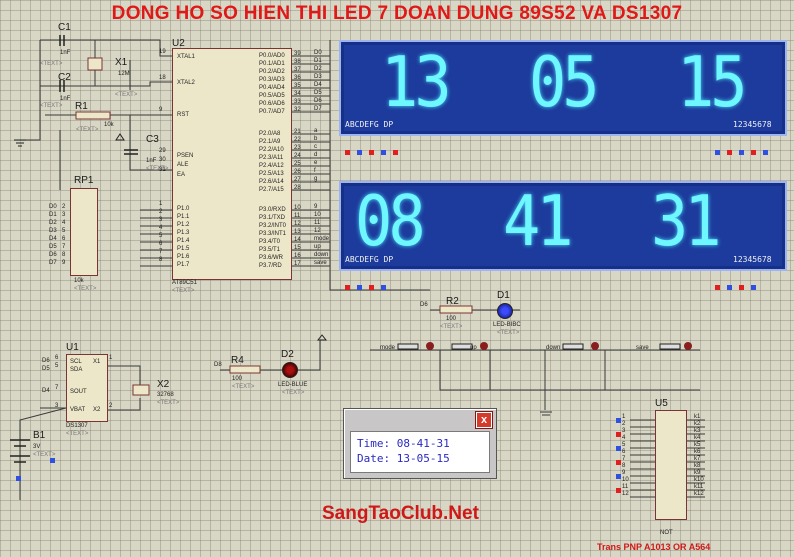 This screenshot has height=557, width=794. What do you see at coordinates (111, 358) in the screenshot?
I see `ds1307-pin-number: 1` at bounding box center [111, 358].